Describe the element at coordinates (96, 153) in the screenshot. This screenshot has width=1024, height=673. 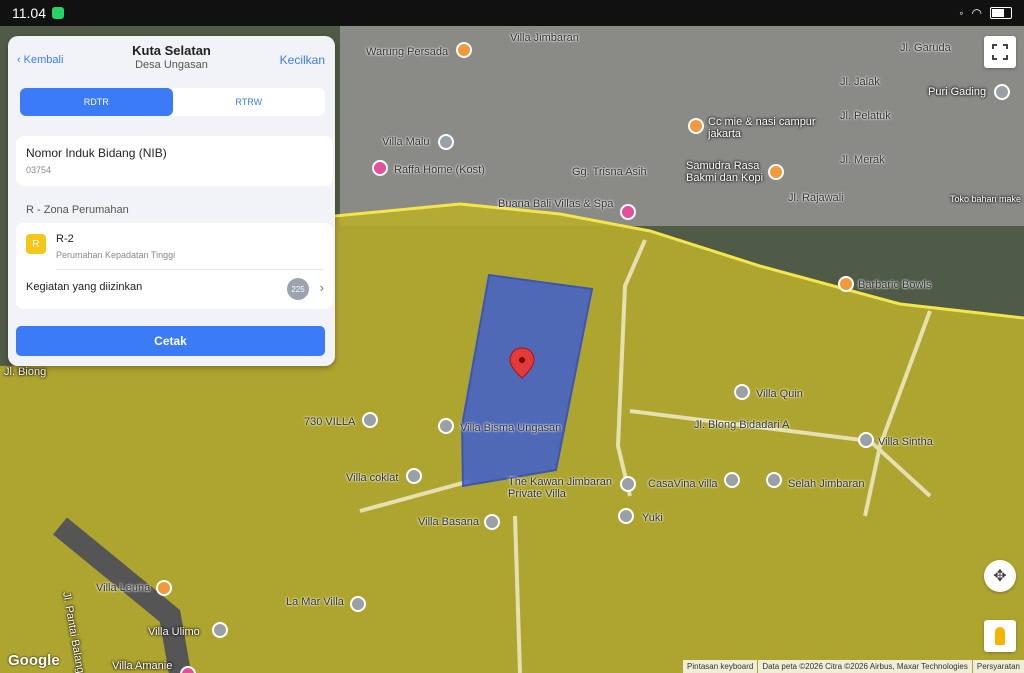
I see `nib-label: Nomor Induk Bidang (NIB)` at that location.